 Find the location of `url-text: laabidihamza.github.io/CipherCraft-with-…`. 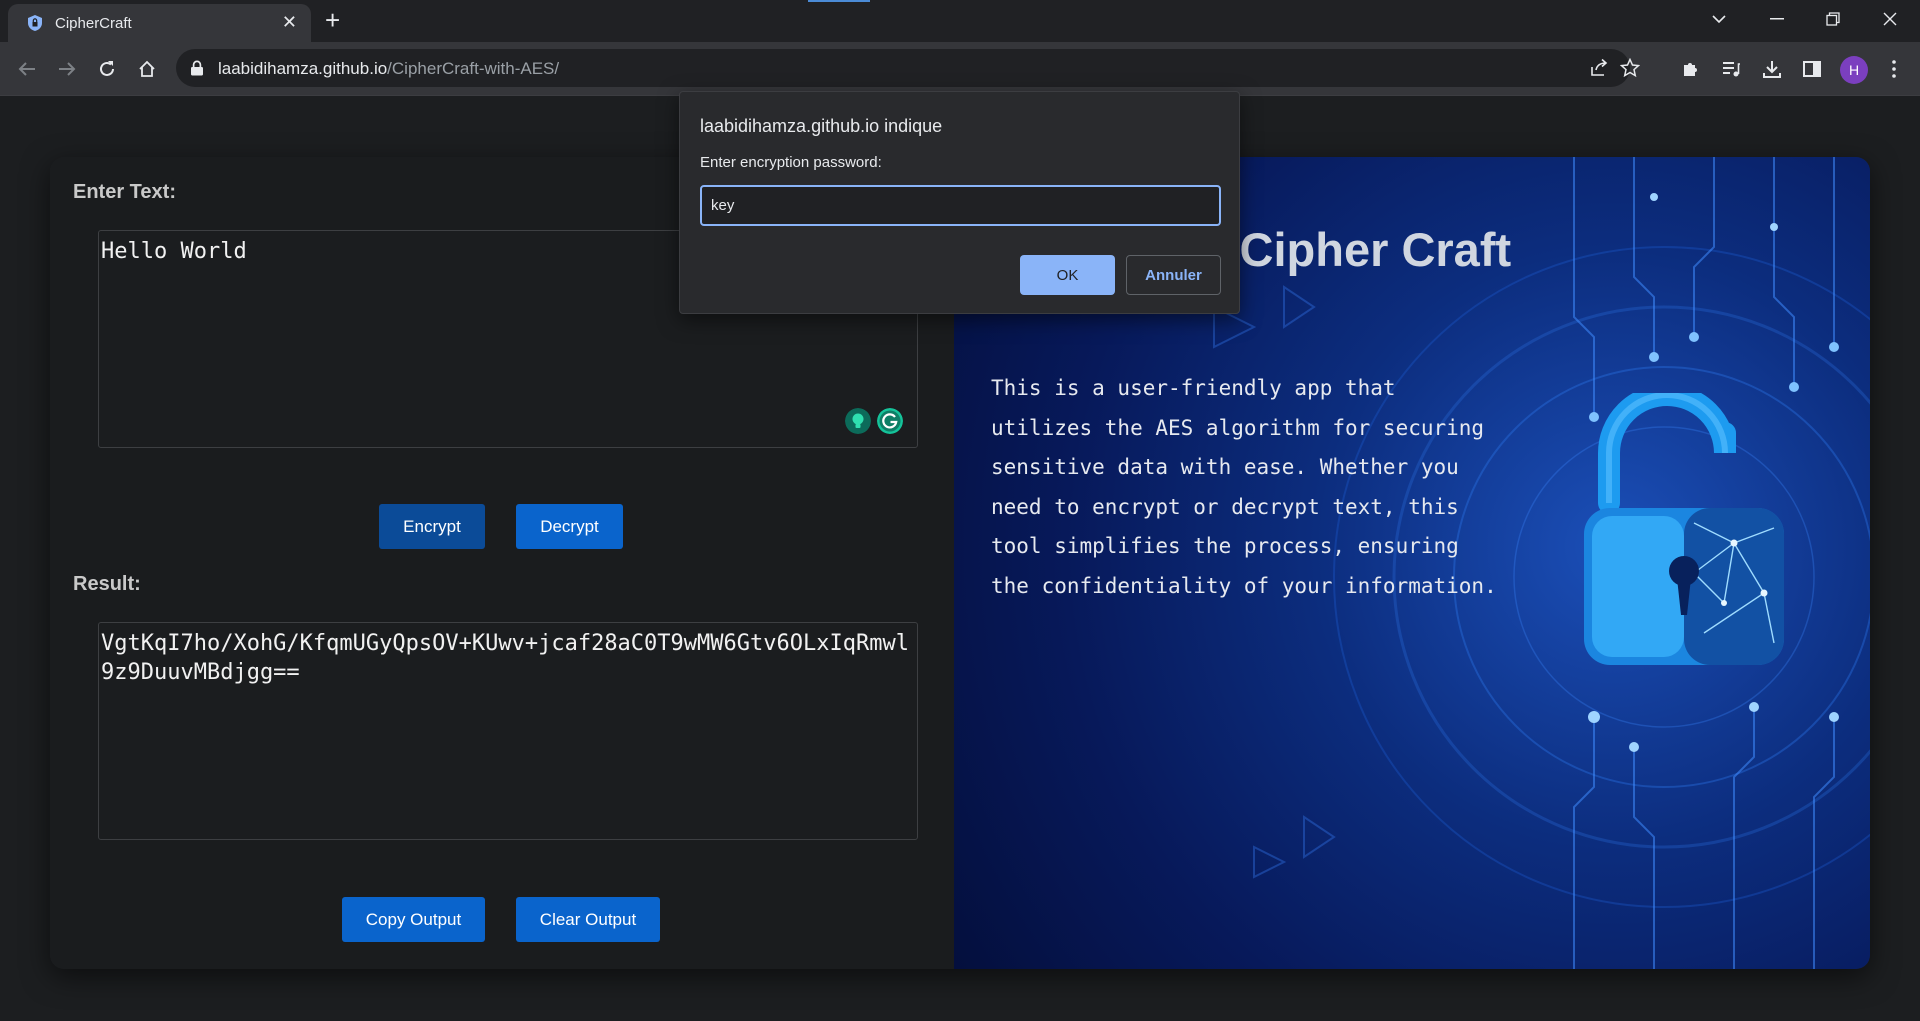

url-text: laabidihamza.github.io/CipherCraft-with-… is located at coordinates (388, 69).